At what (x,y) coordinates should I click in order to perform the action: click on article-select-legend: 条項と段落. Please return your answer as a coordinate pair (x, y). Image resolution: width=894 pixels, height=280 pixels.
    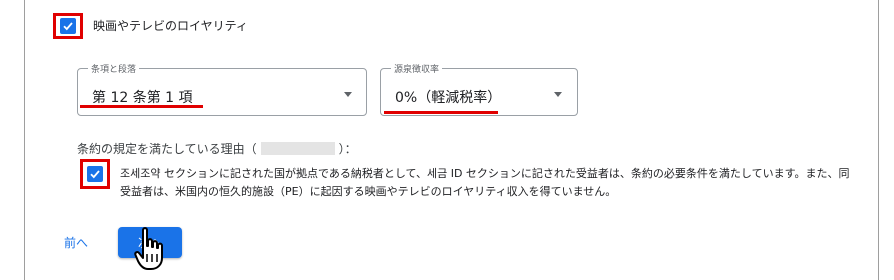
    Looking at the image, I should click on (114, 68).